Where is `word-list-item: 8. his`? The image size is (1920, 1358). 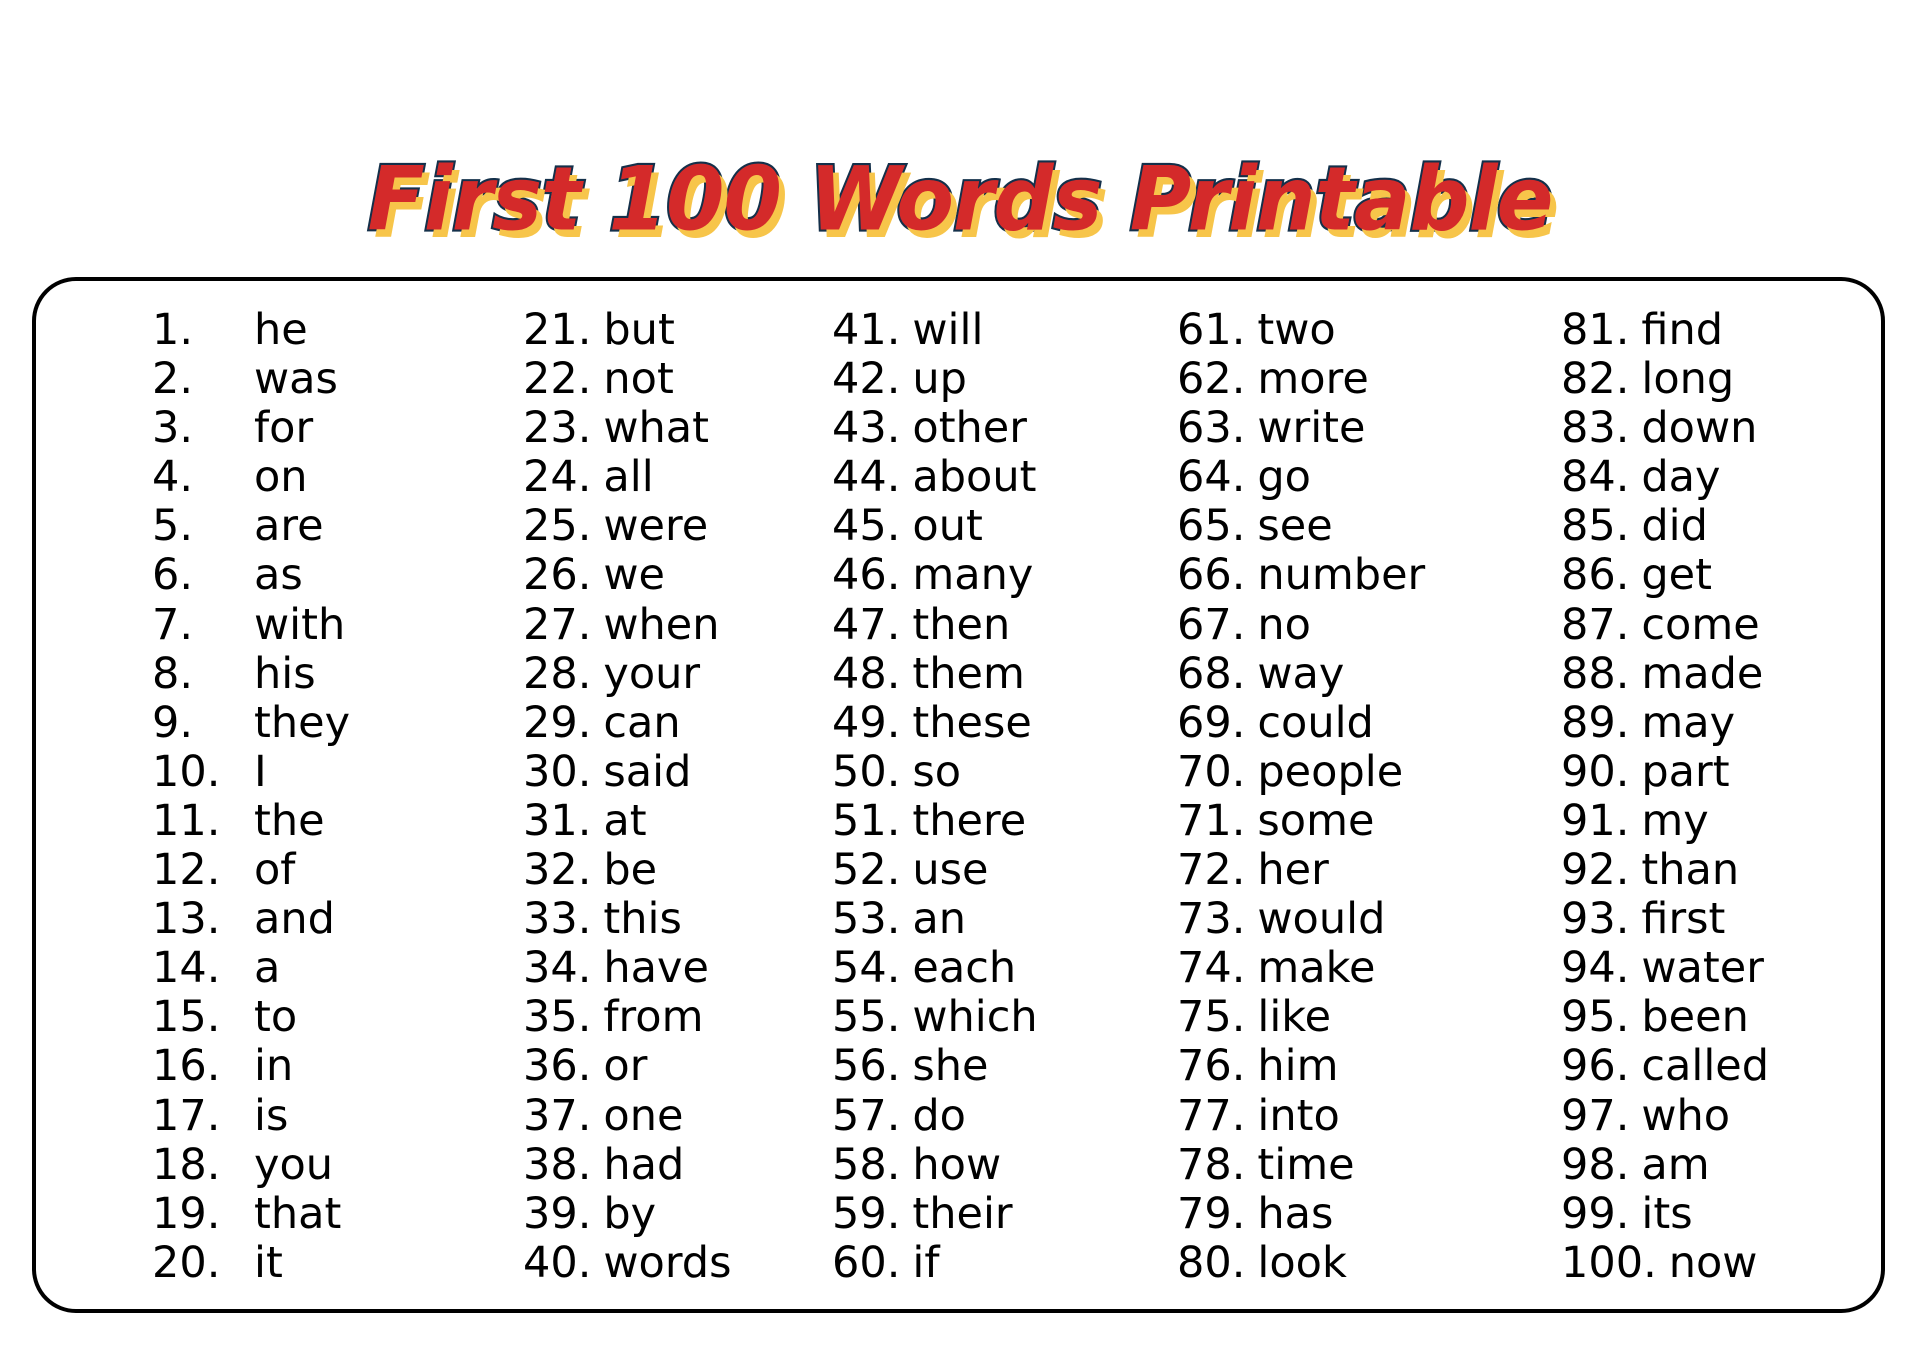
word-list-item: 8. his is located at coordinates (251, 673).